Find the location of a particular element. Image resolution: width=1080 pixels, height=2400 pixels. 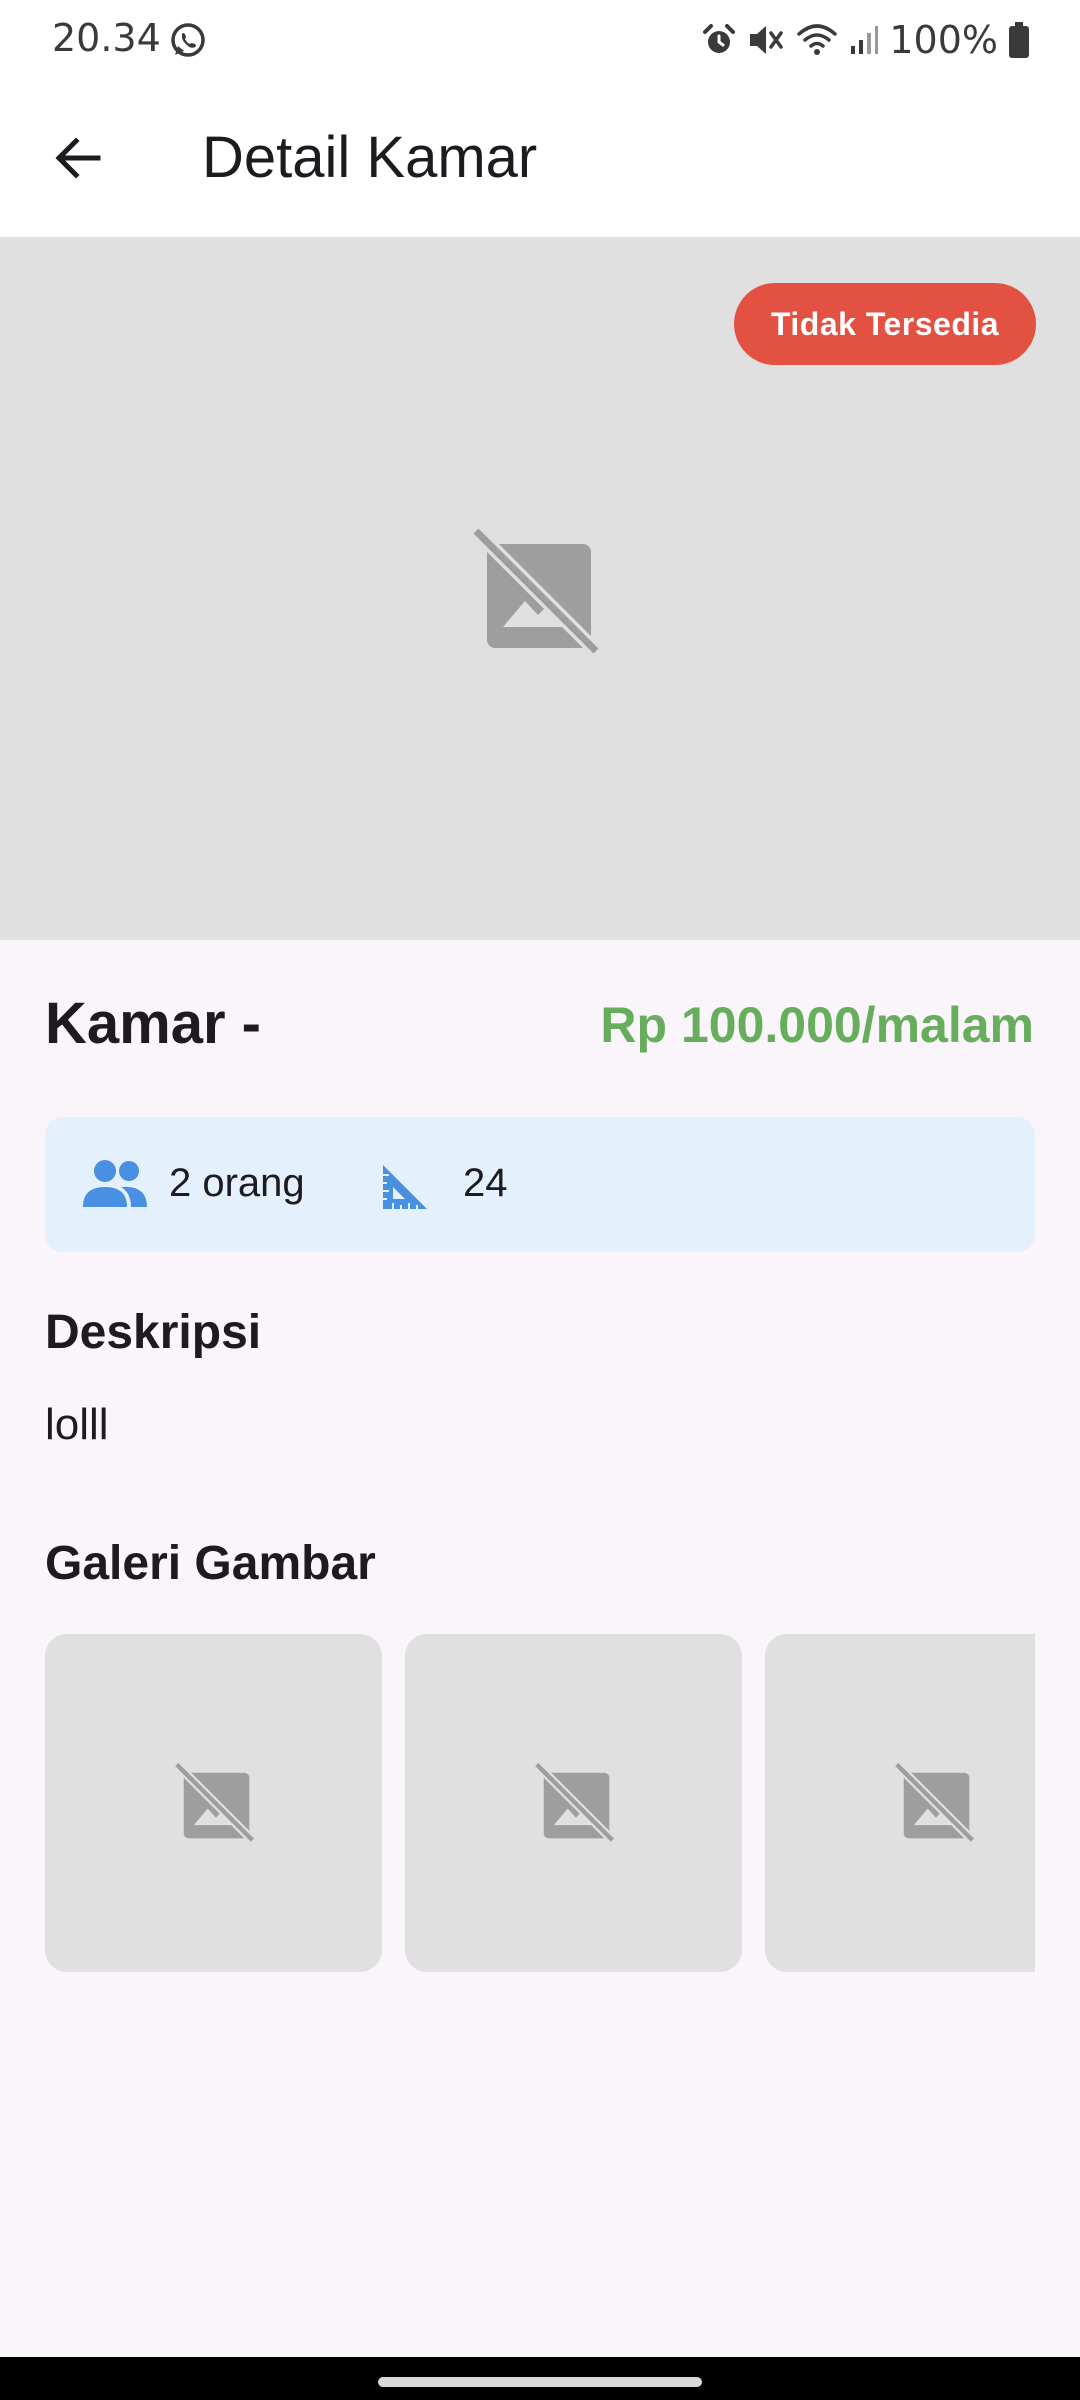

description-text: lolll is located at coordinates (77, 1424).